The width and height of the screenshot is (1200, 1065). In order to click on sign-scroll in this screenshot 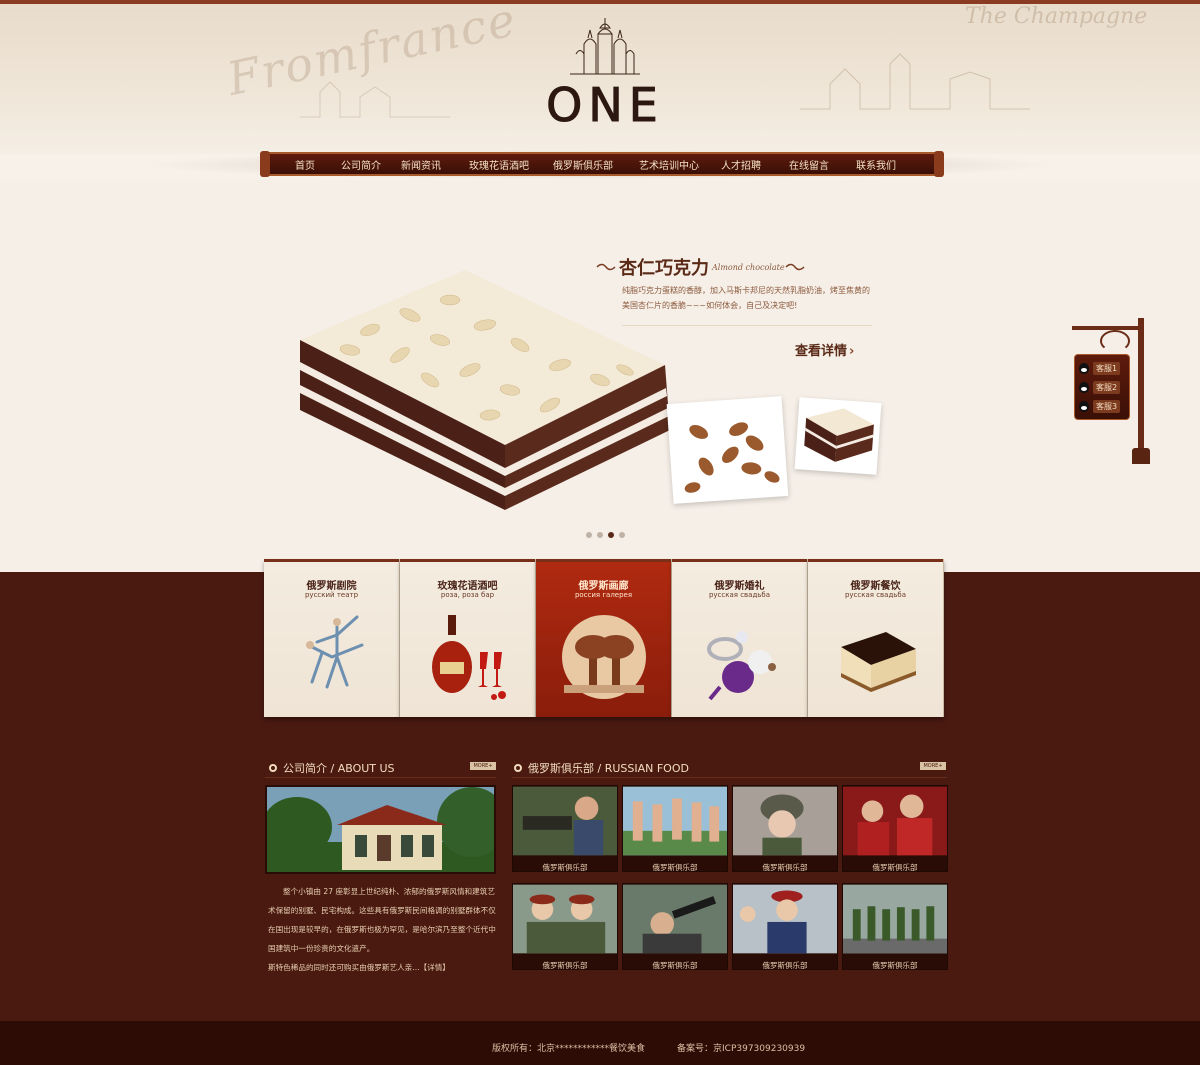, I will do `click(1115, 341)`.